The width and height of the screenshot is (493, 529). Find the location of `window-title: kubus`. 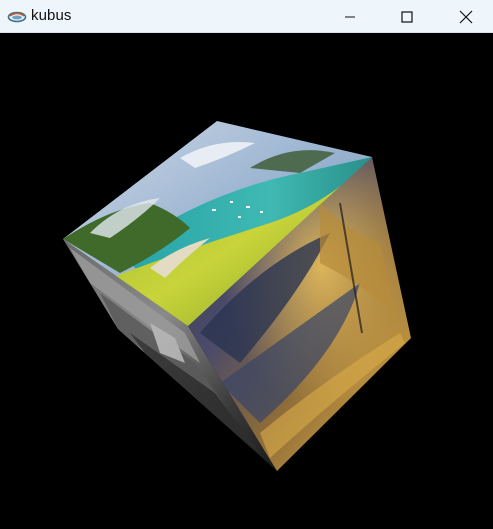

window-title: kubus is located at coordinates (51, 15).